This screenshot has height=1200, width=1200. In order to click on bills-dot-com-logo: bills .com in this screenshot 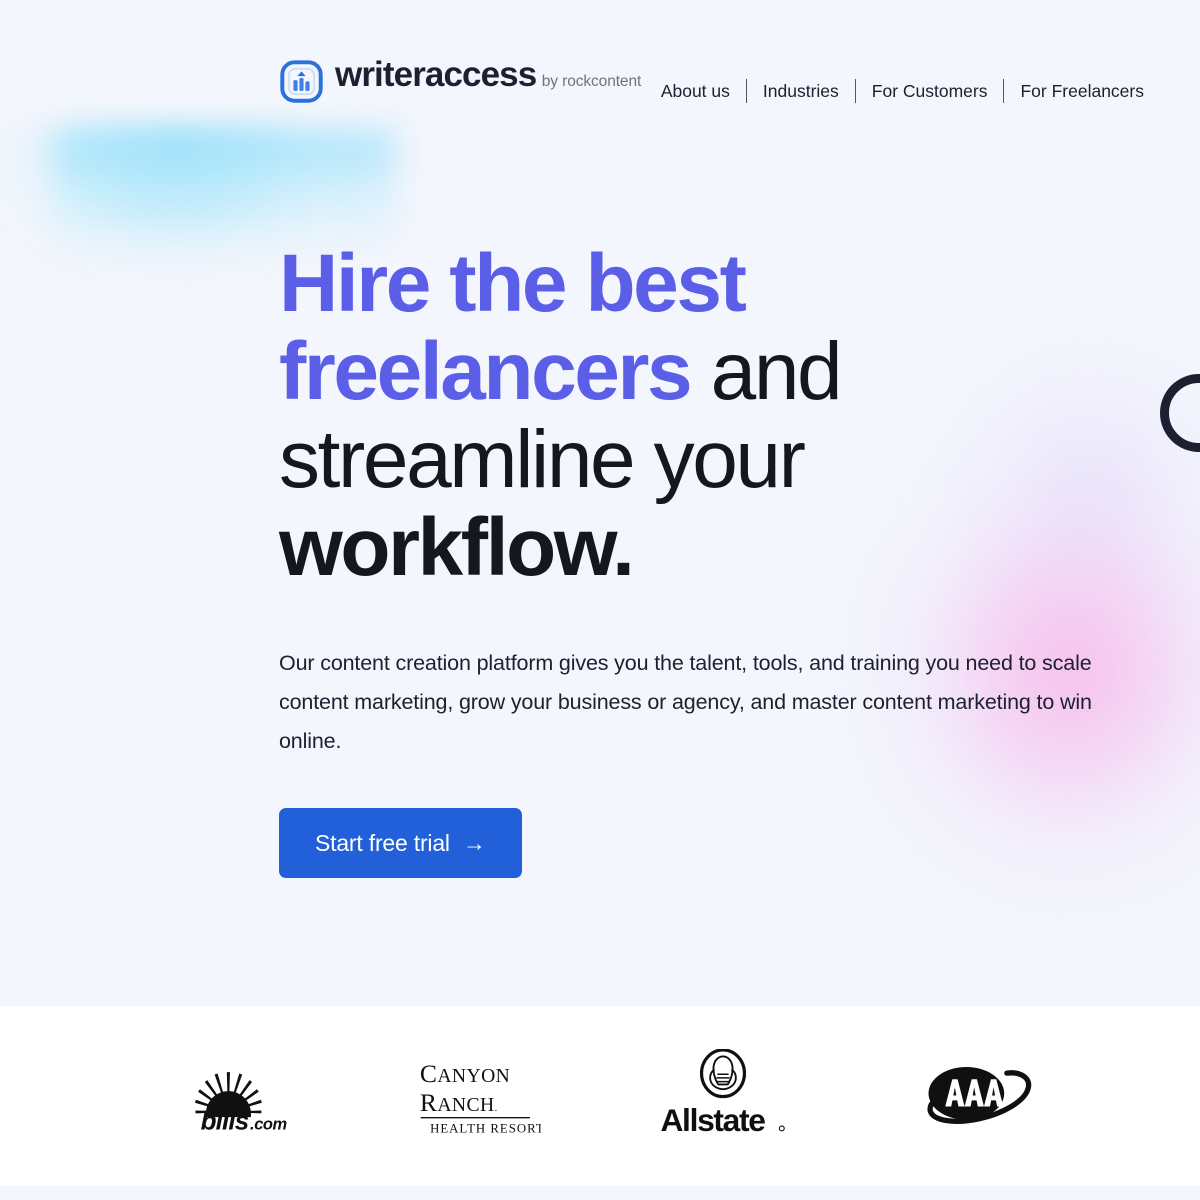, I will do `click(240, 1103)`.